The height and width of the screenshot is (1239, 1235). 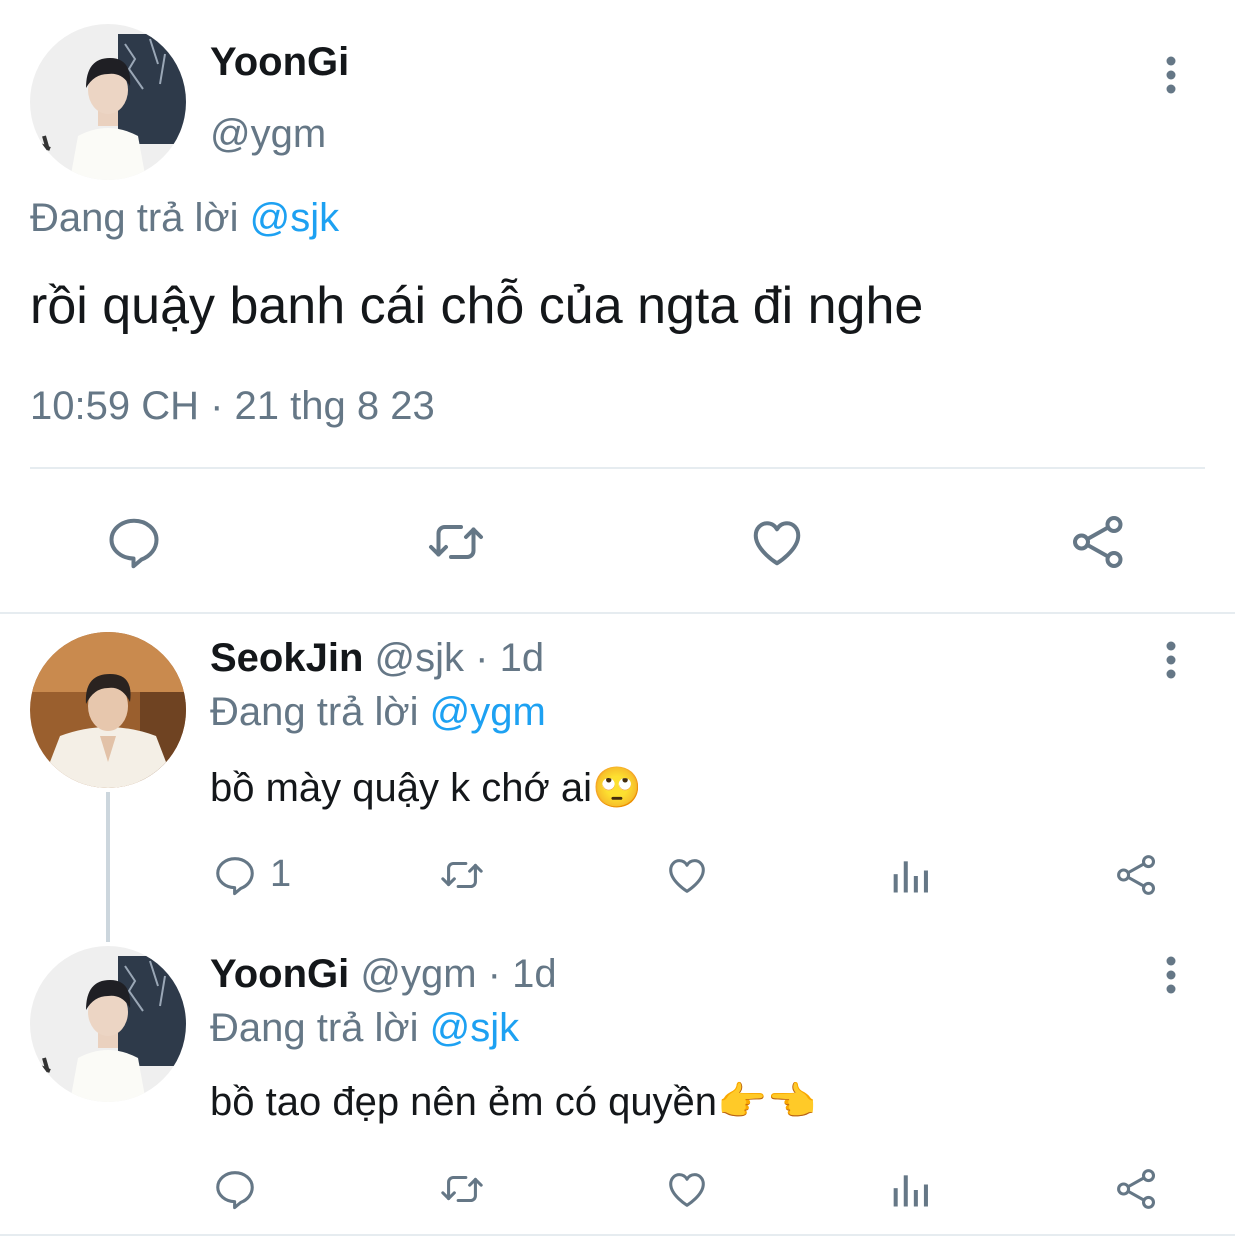 What do you see at coordinates (426, 788) in the screenshot?
I see `tweet-text: bồ mày quậy k chớ ai🙄` at bounding box center [426, 788].